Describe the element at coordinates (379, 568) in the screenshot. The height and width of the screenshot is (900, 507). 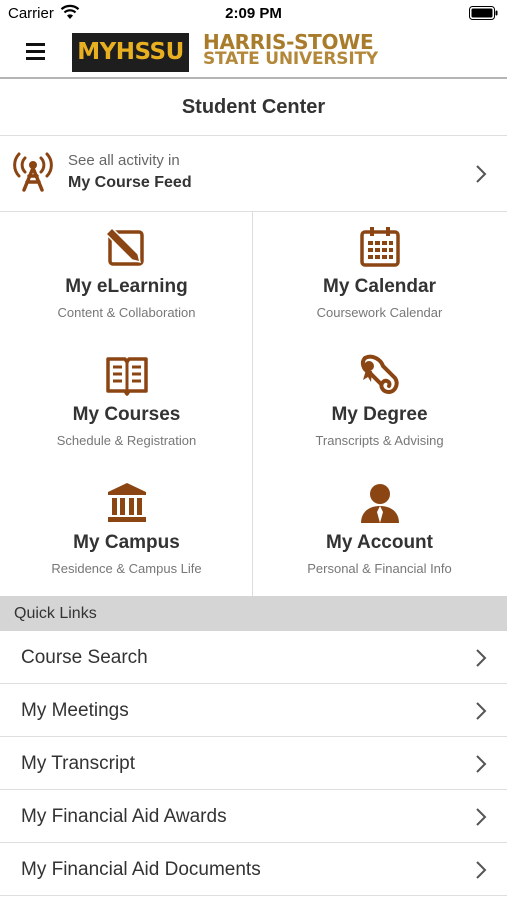
I see `tile-subtitle: Personal & Financial Info` at that location.